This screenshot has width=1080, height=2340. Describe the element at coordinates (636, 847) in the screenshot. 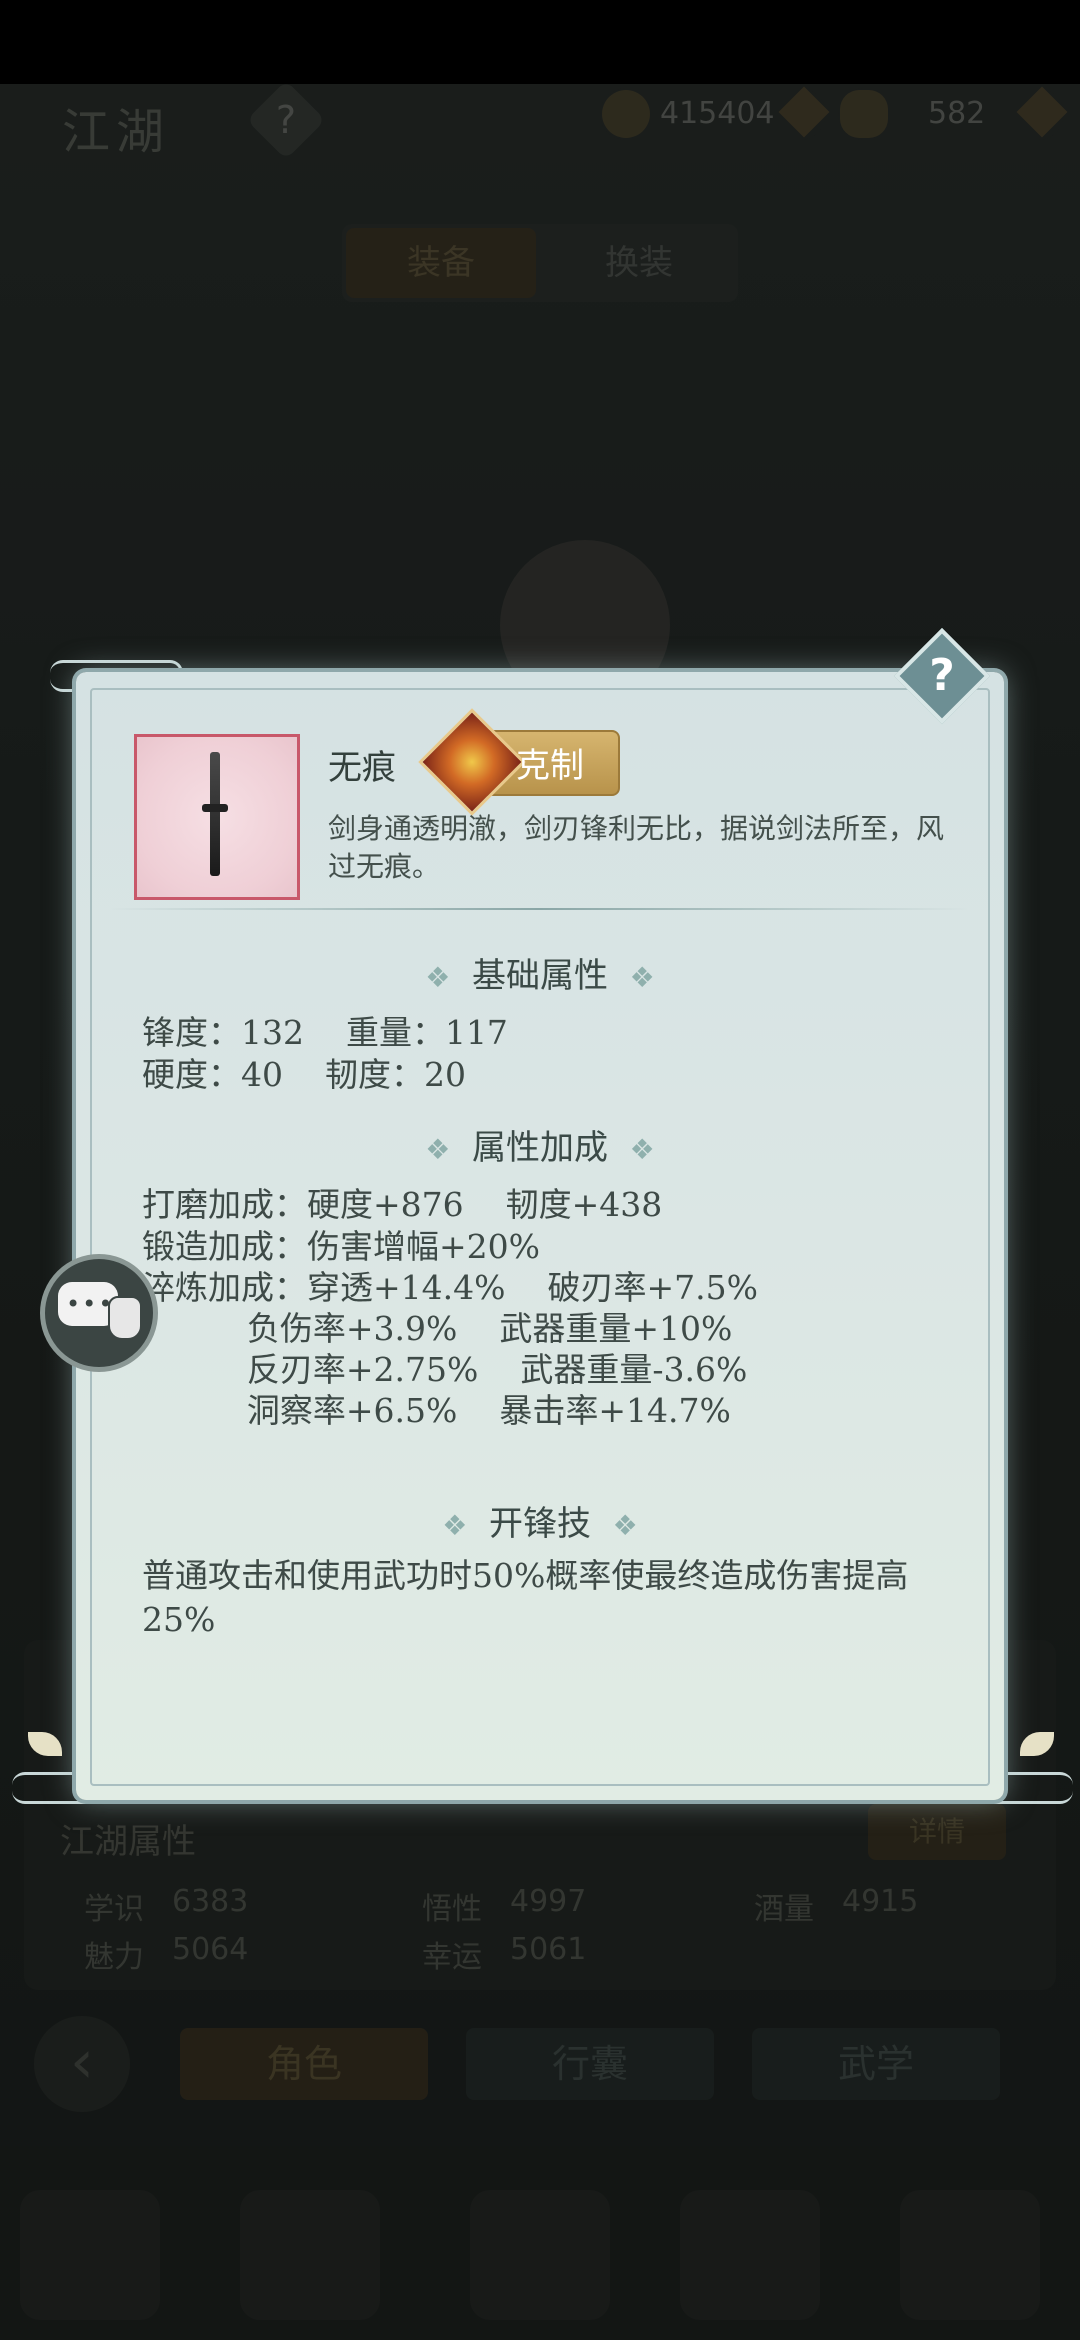

I see `item-description: 剑身通透明澈，剑刃锋利无比，据说剑法所至，风过无痕。` at that location.